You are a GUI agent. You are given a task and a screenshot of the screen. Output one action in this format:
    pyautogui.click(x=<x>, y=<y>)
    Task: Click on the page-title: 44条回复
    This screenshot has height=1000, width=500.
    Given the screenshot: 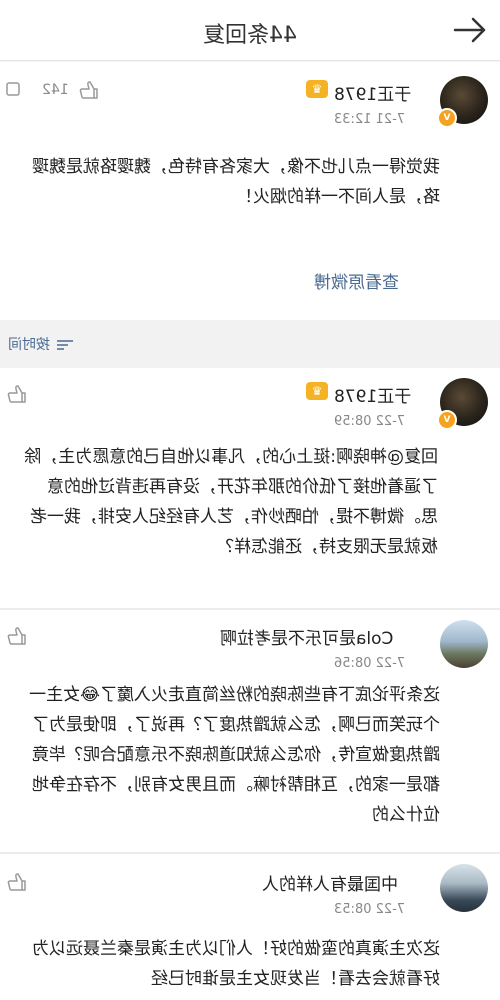 What is the action you would take?
    pyautogui.click(x=250, y=33)
    